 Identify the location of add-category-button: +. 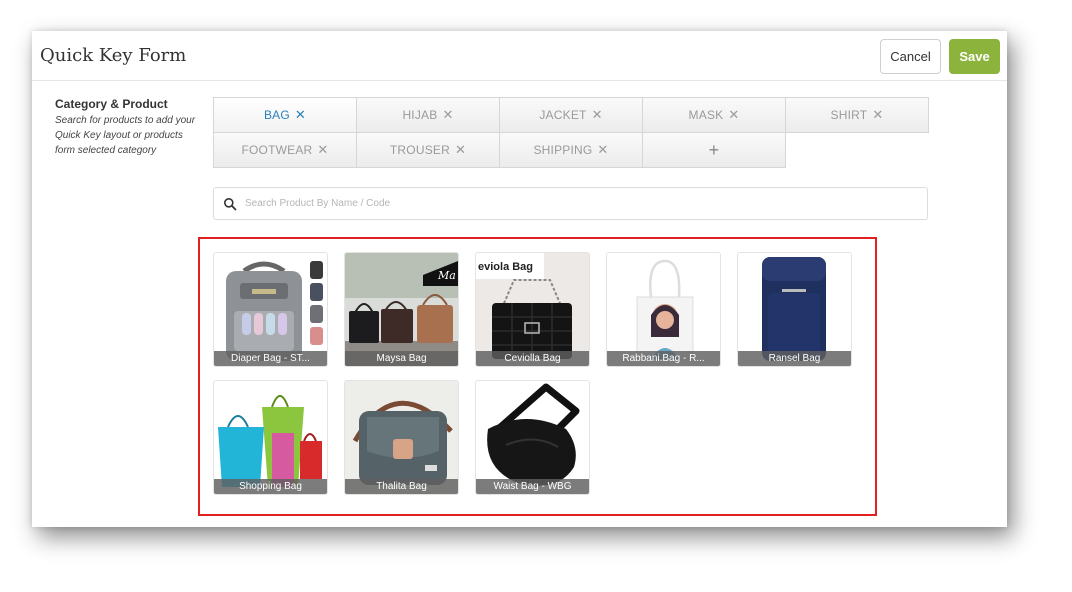
(714, 150).